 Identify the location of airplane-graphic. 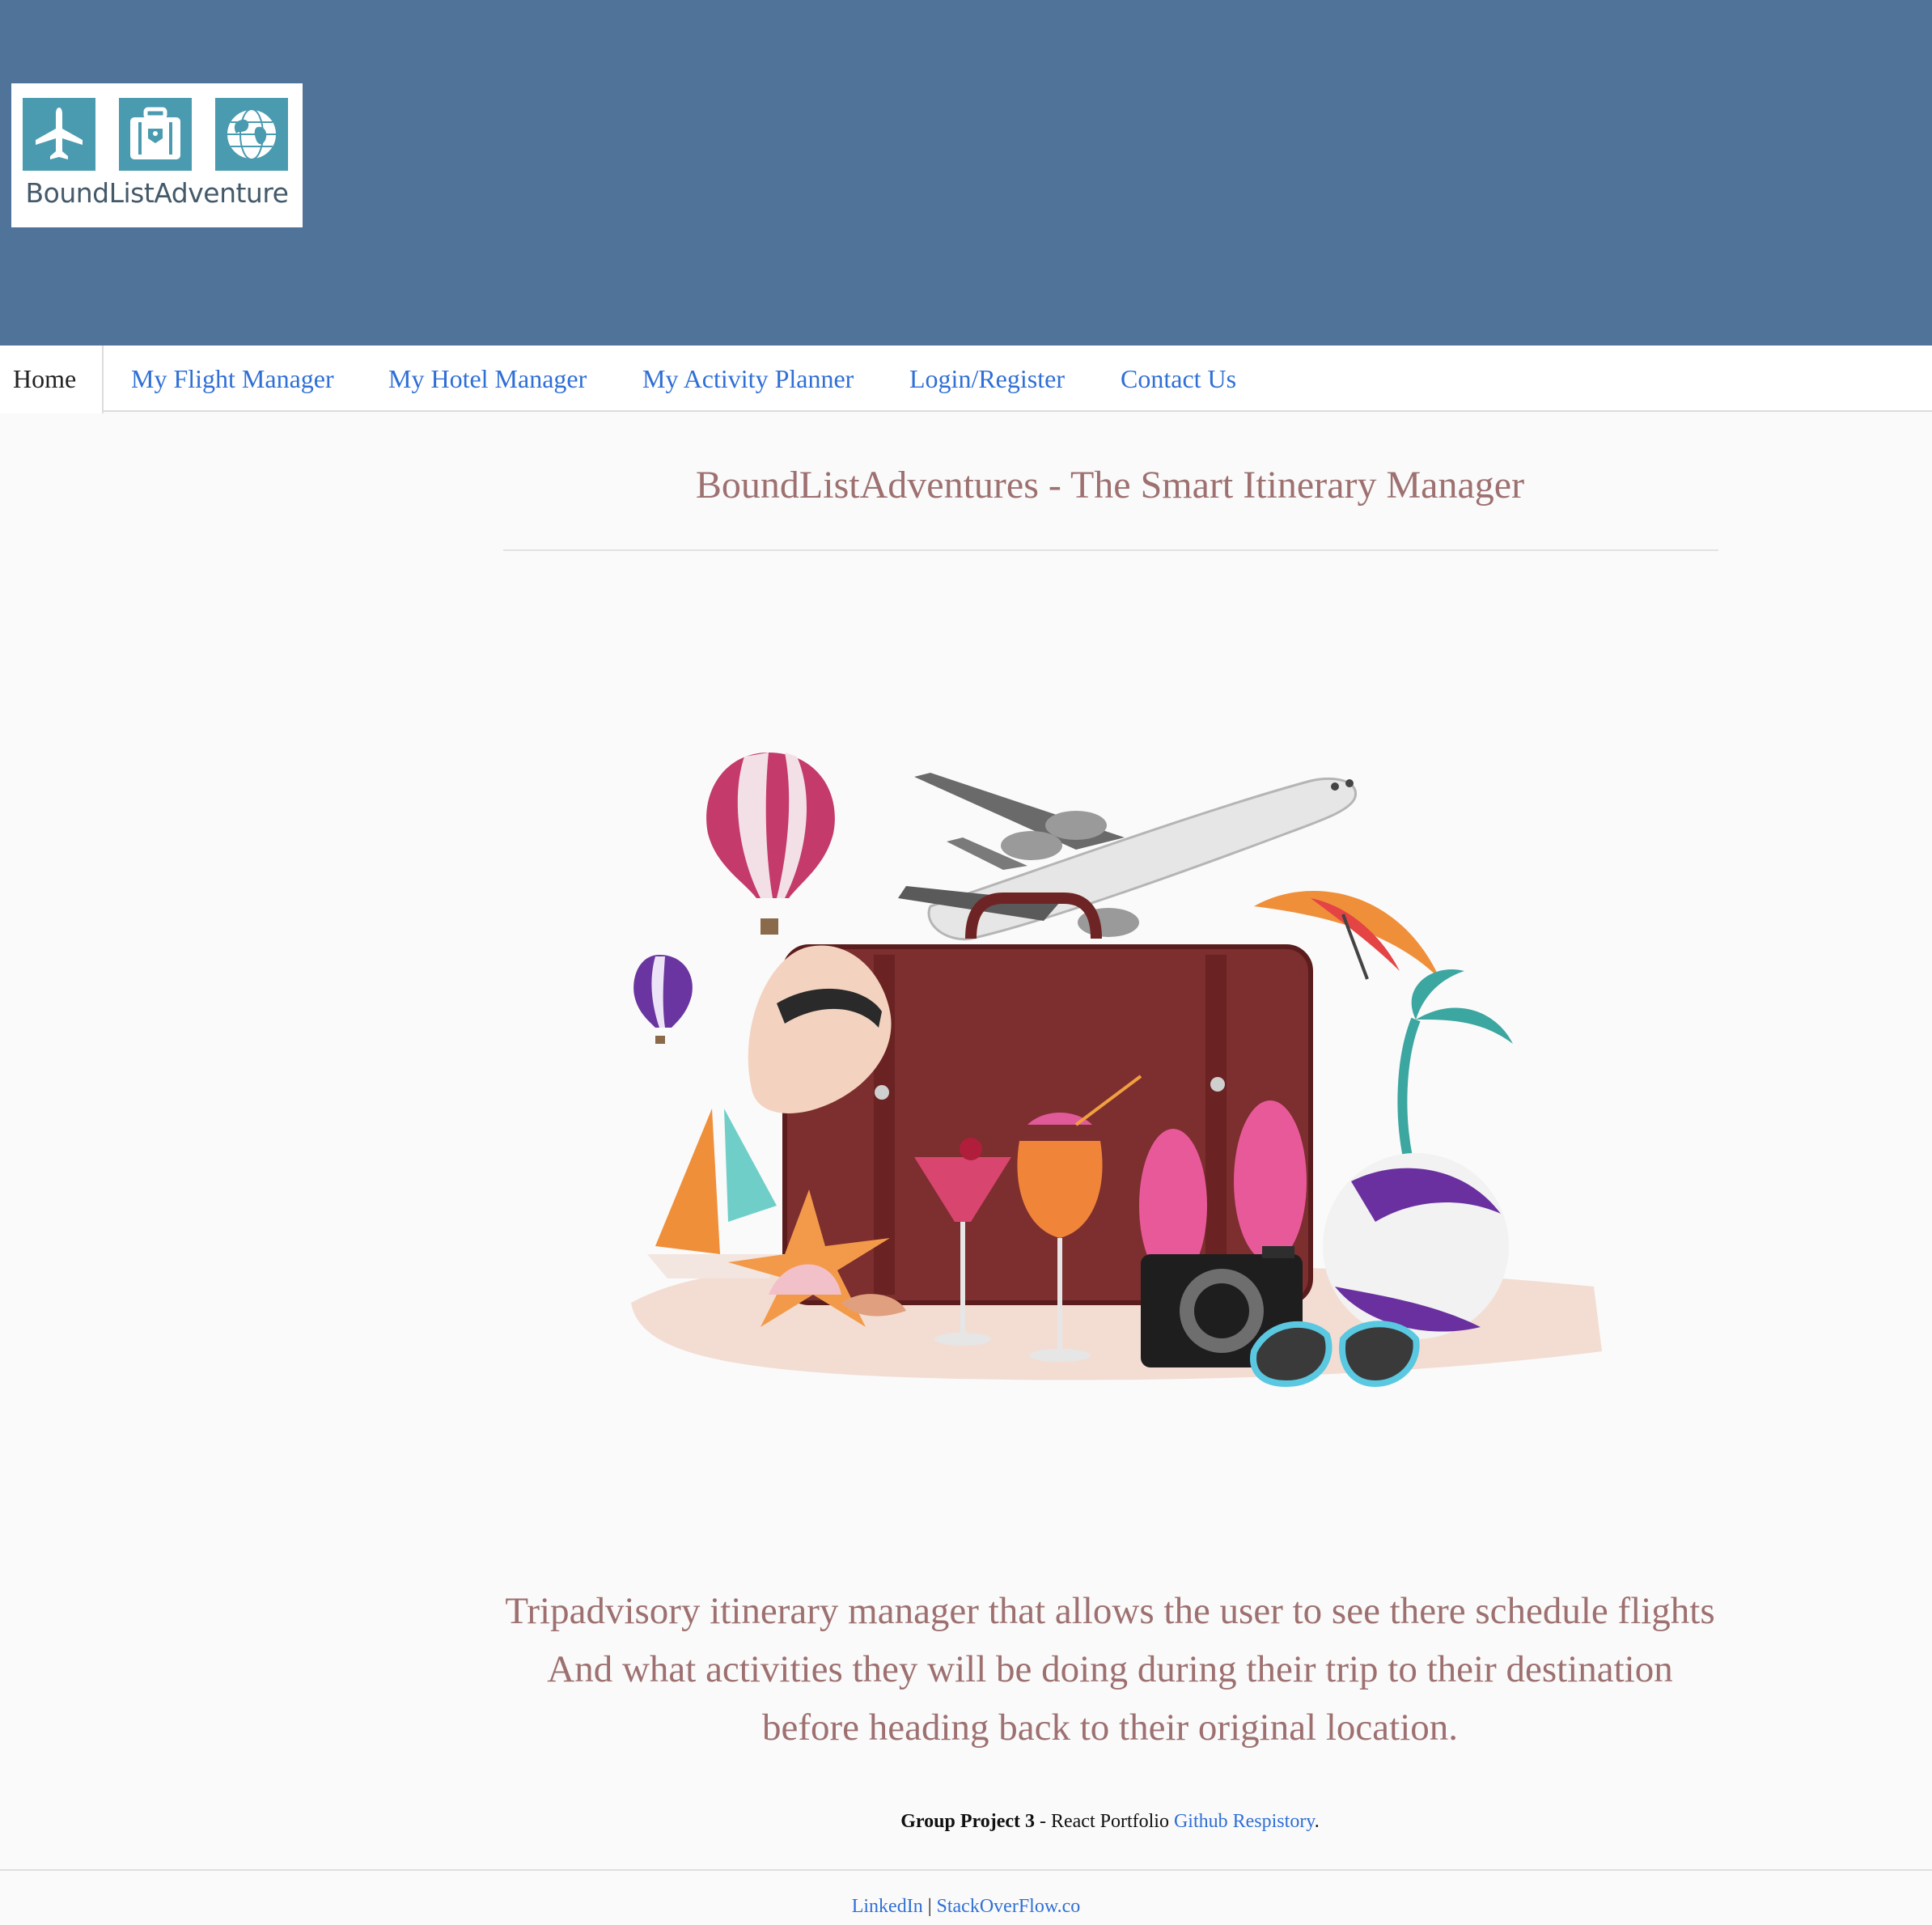
(1127, 857).